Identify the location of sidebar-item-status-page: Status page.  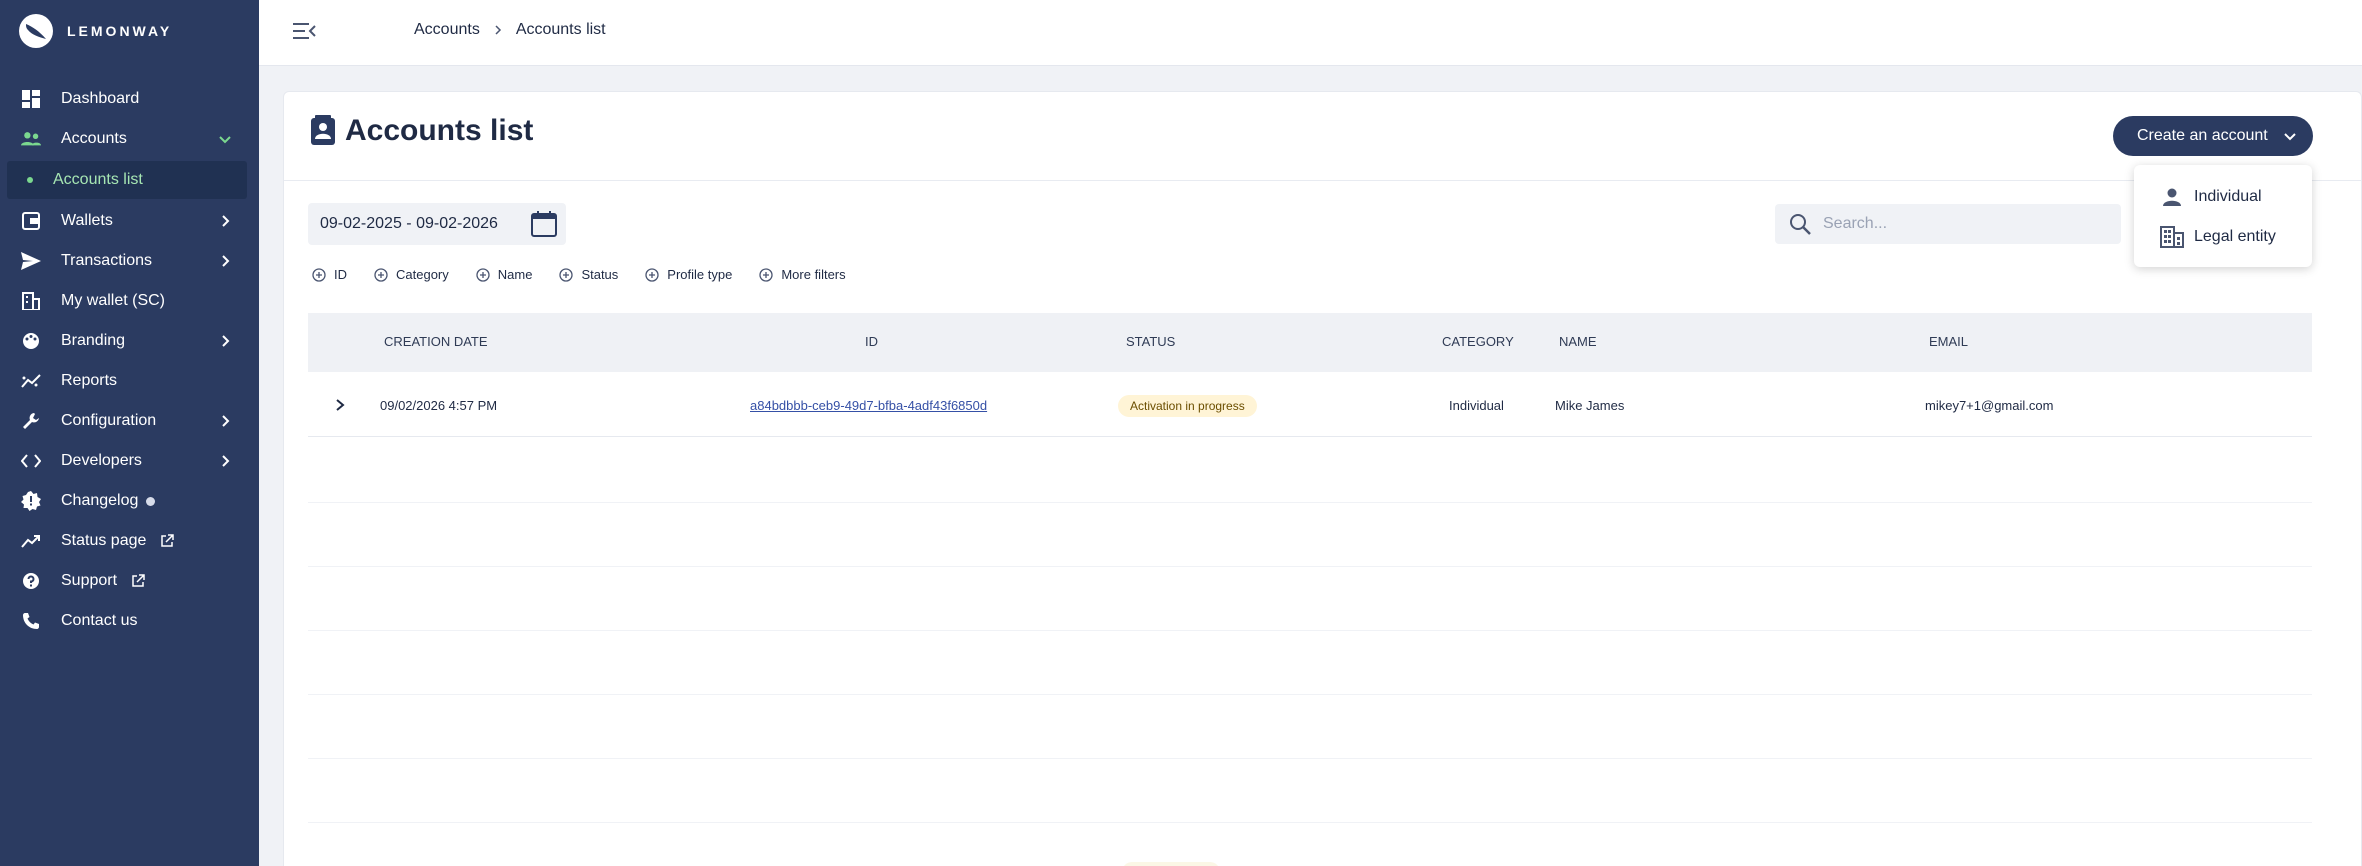
(127, 541).